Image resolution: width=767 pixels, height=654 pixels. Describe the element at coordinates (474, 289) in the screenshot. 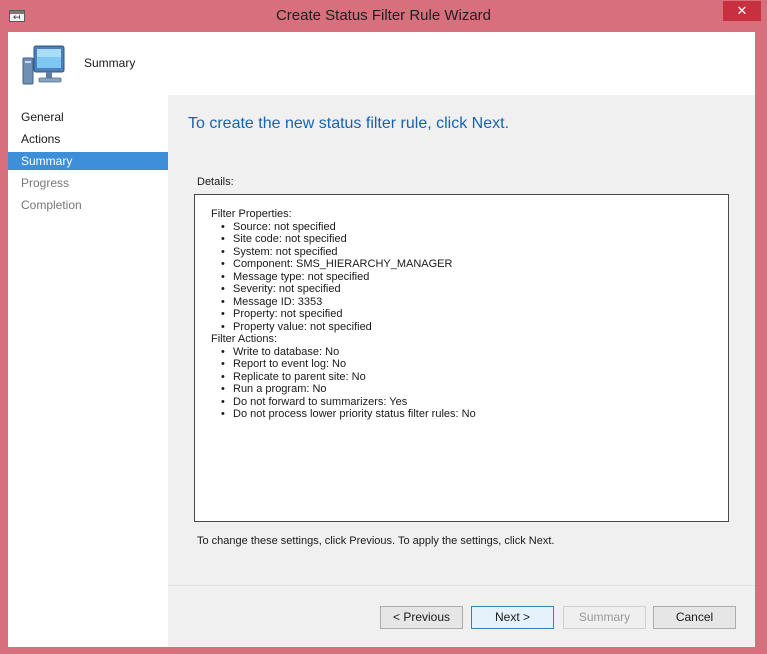

I see `list-item: Severity: not specified` at that location.